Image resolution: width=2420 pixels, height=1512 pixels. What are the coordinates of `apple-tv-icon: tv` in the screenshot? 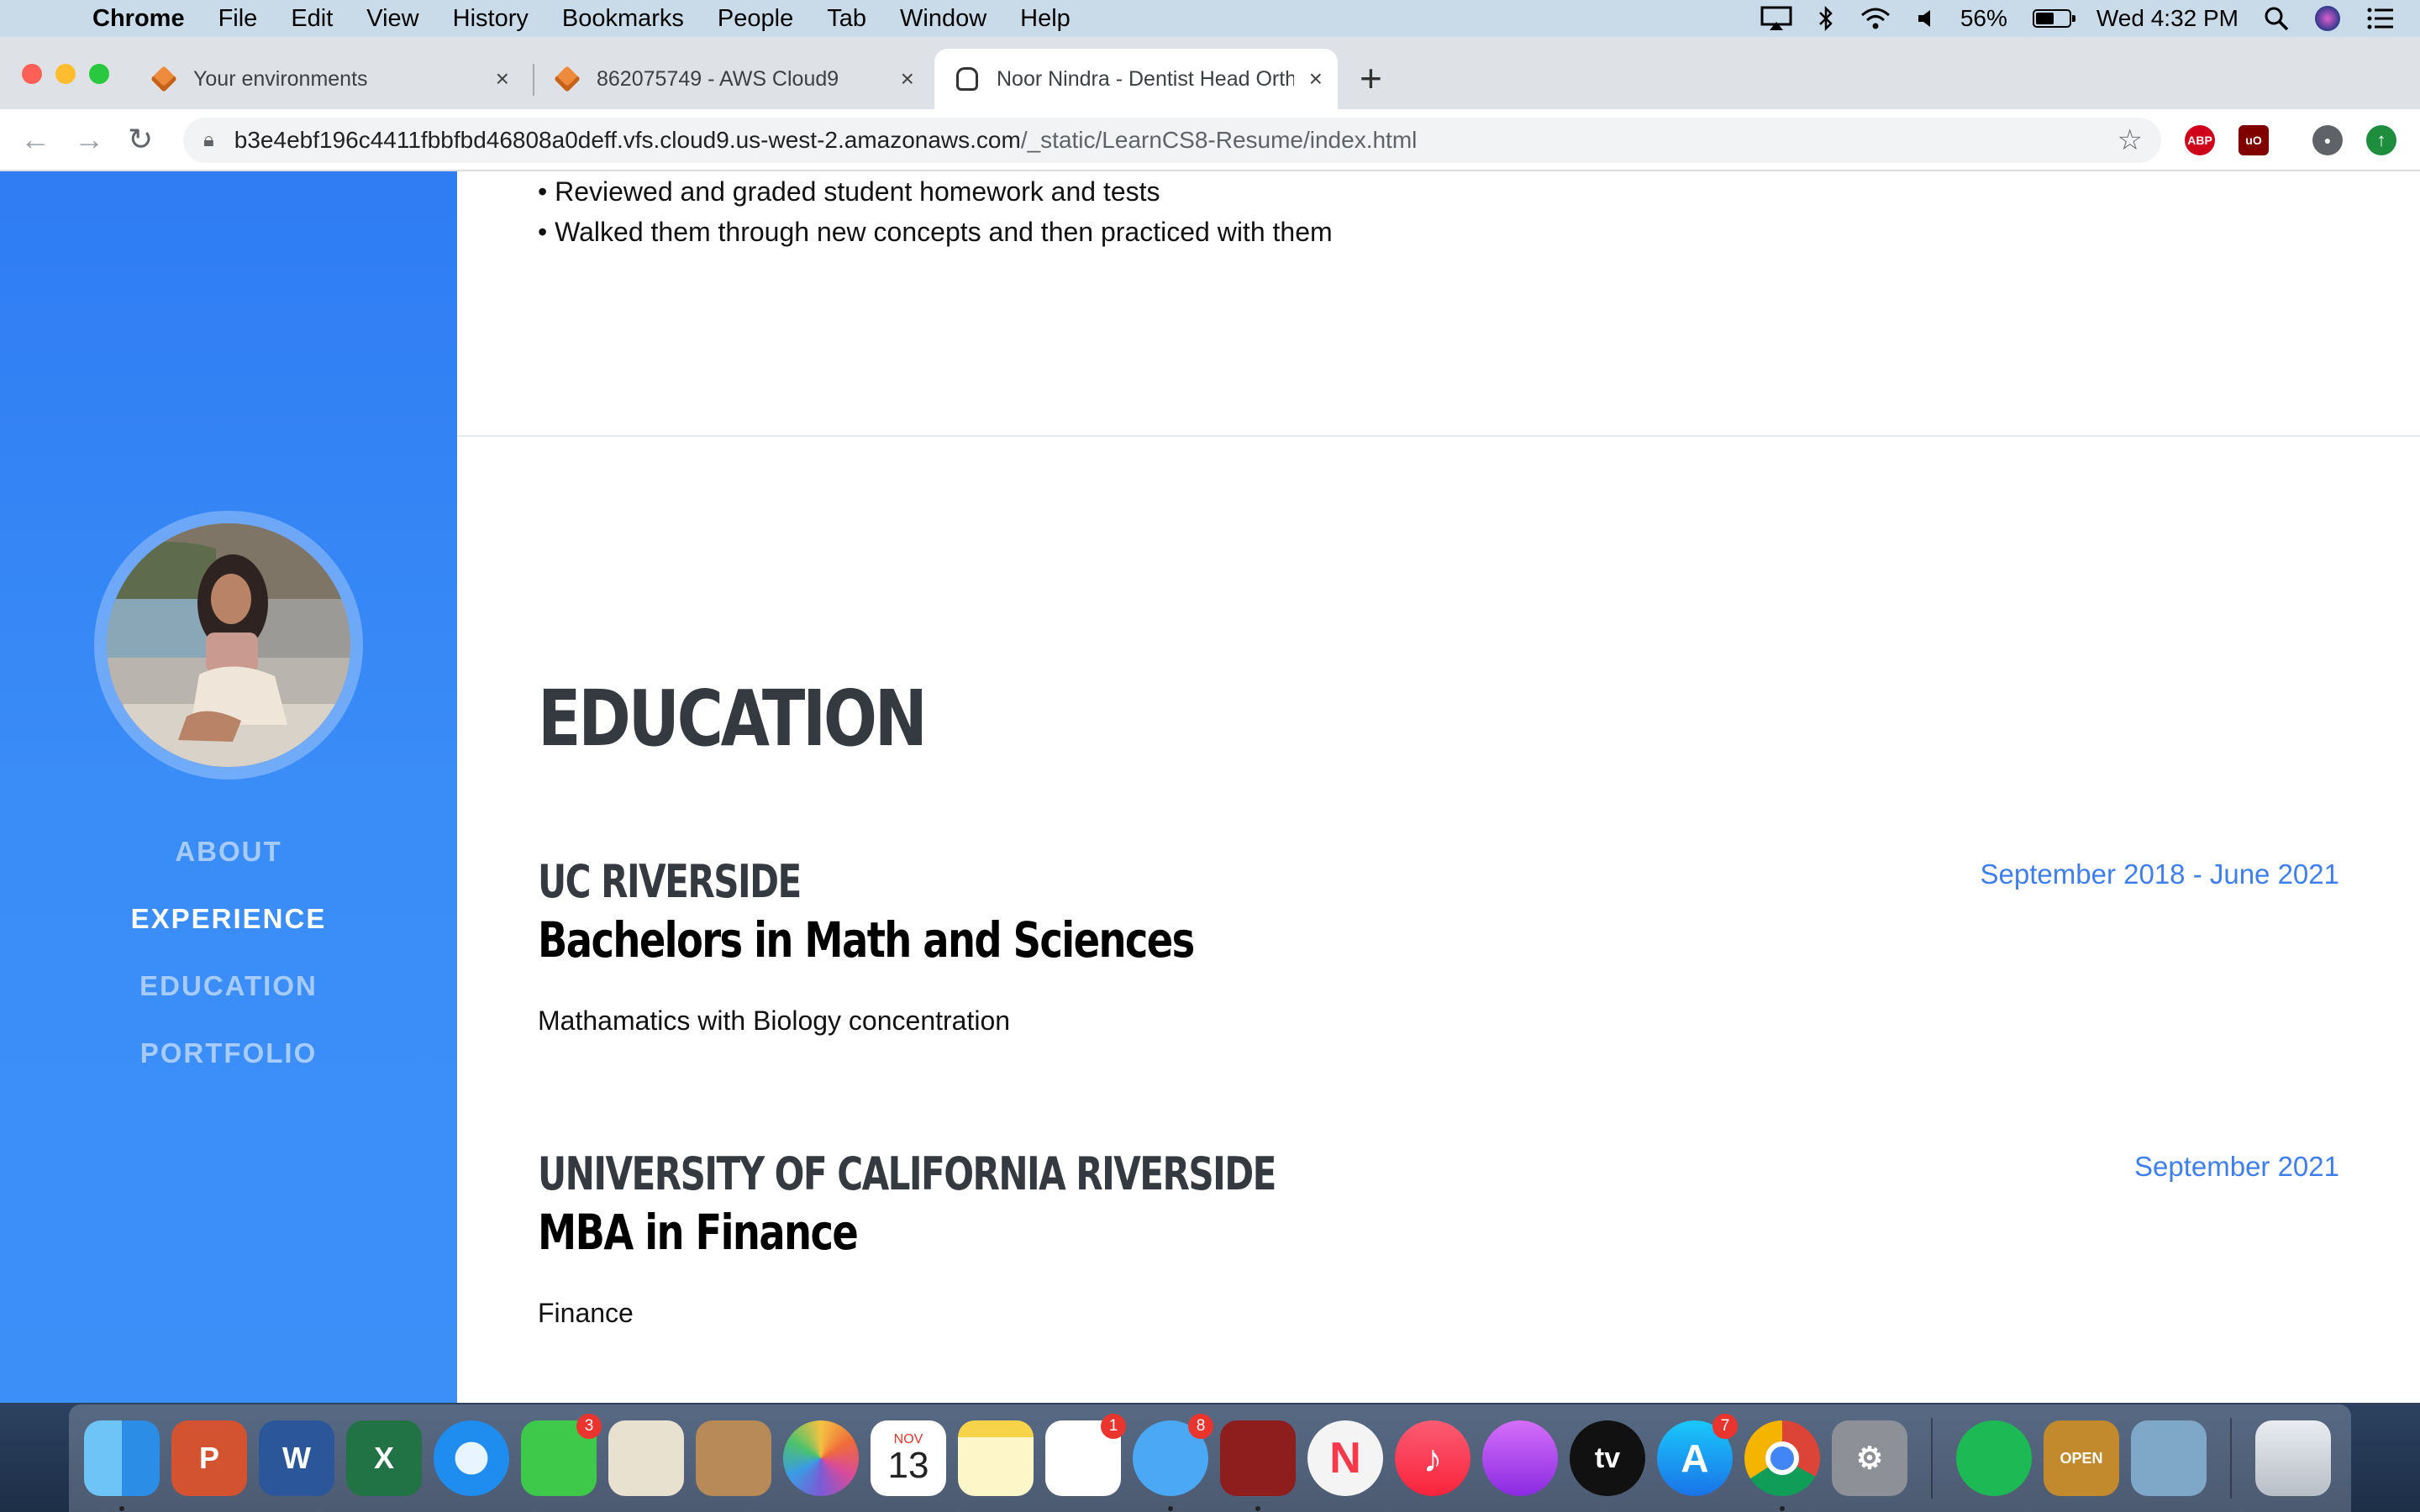 It's located at (1607, 1458).